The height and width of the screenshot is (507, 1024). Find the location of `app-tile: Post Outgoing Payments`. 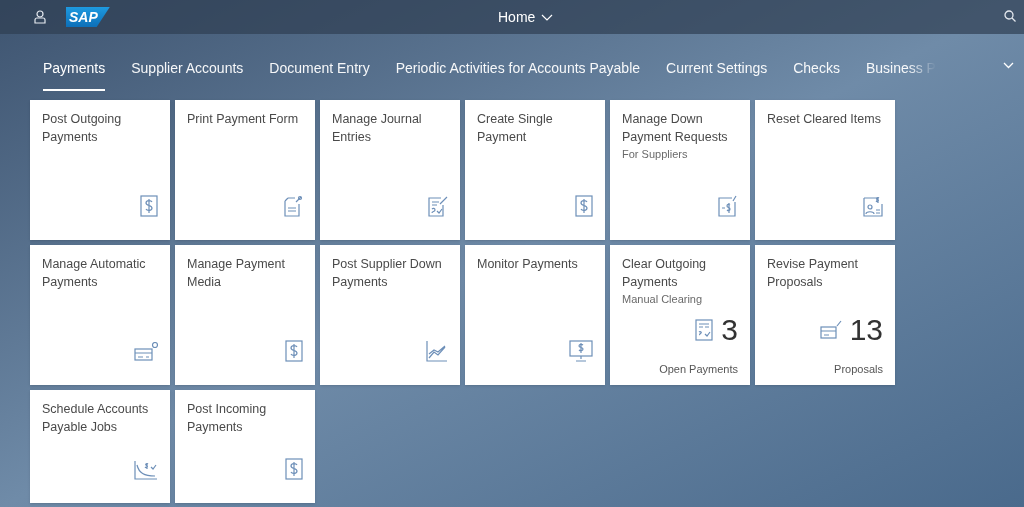

app-tile: Post Outgoing Payments is located at coordinates (100, 170).